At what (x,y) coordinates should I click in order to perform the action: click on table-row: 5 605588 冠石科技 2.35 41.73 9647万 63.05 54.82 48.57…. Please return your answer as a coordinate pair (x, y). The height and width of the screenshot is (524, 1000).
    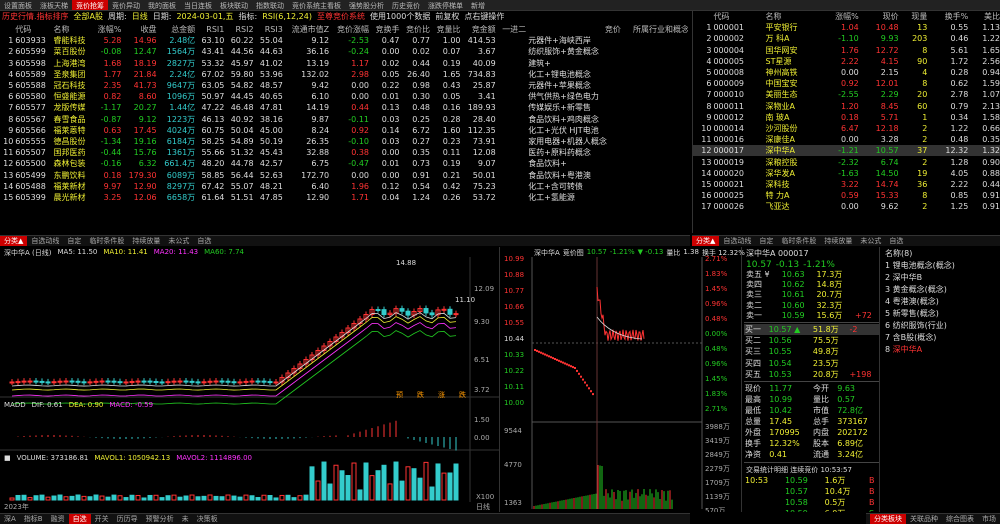
    Looking at the image, I should click on (344, 85).